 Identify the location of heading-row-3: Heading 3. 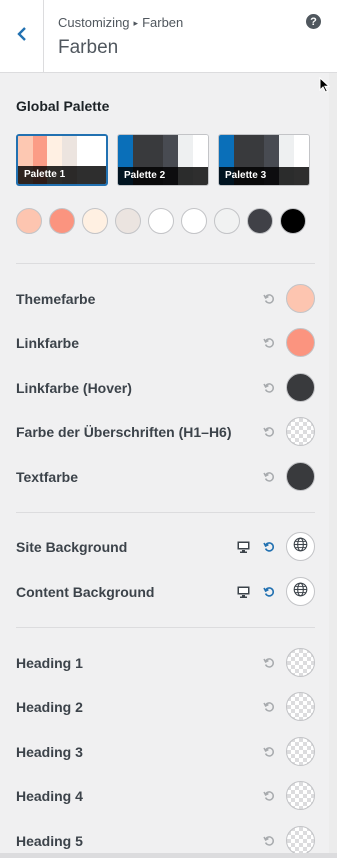
(168, 752).